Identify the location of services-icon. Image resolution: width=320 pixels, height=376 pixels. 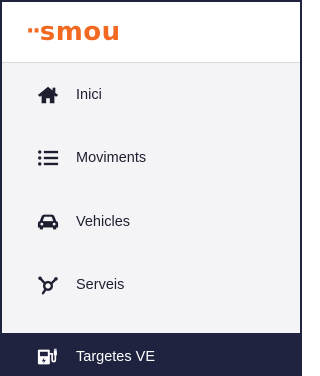
(48, 285).